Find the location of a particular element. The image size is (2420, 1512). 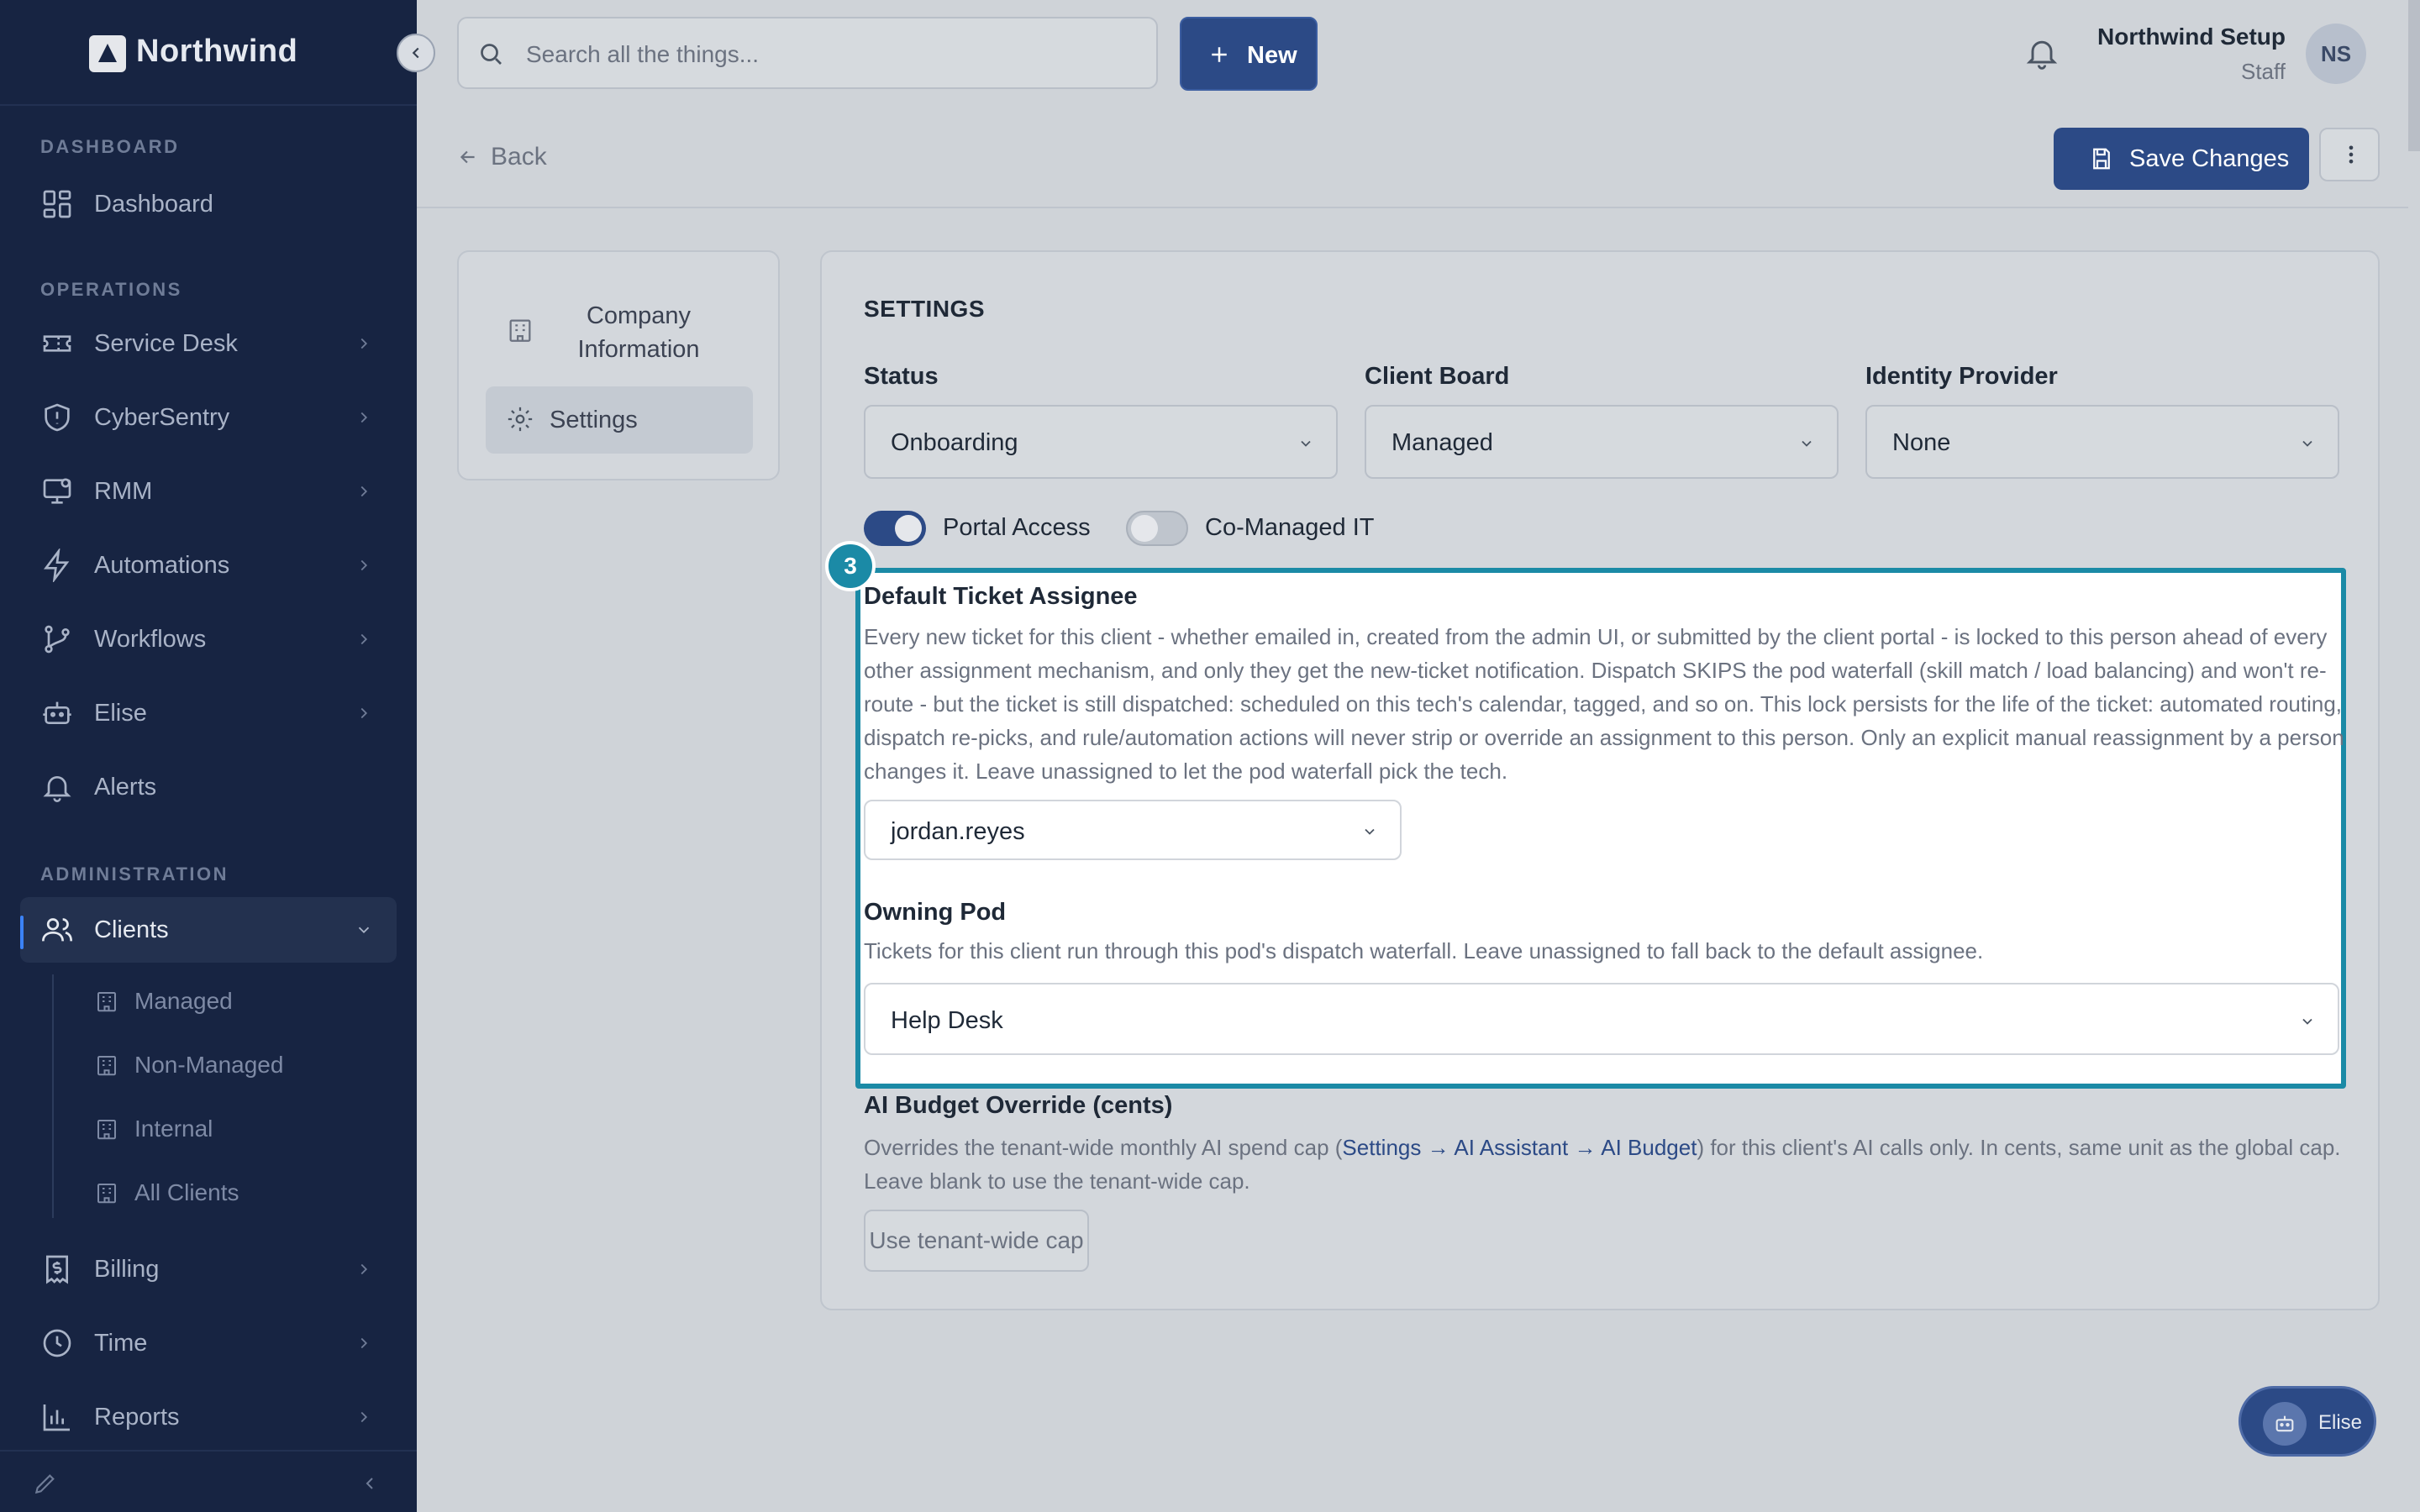

sidebar-item-label: Service Desk is located at coordinates (166, 343).